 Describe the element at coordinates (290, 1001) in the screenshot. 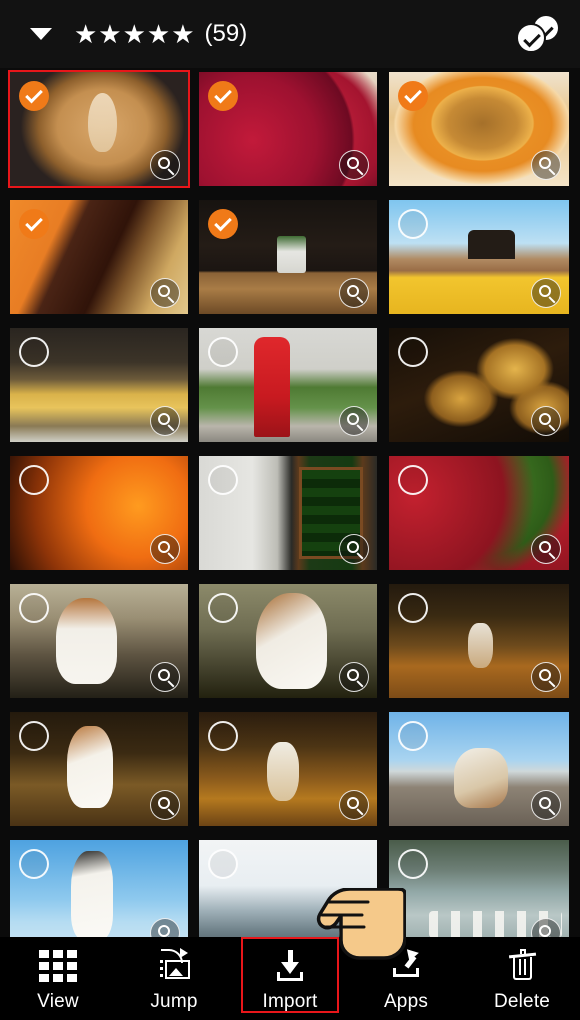

I see `toolbar-button-label: Import` at that location.